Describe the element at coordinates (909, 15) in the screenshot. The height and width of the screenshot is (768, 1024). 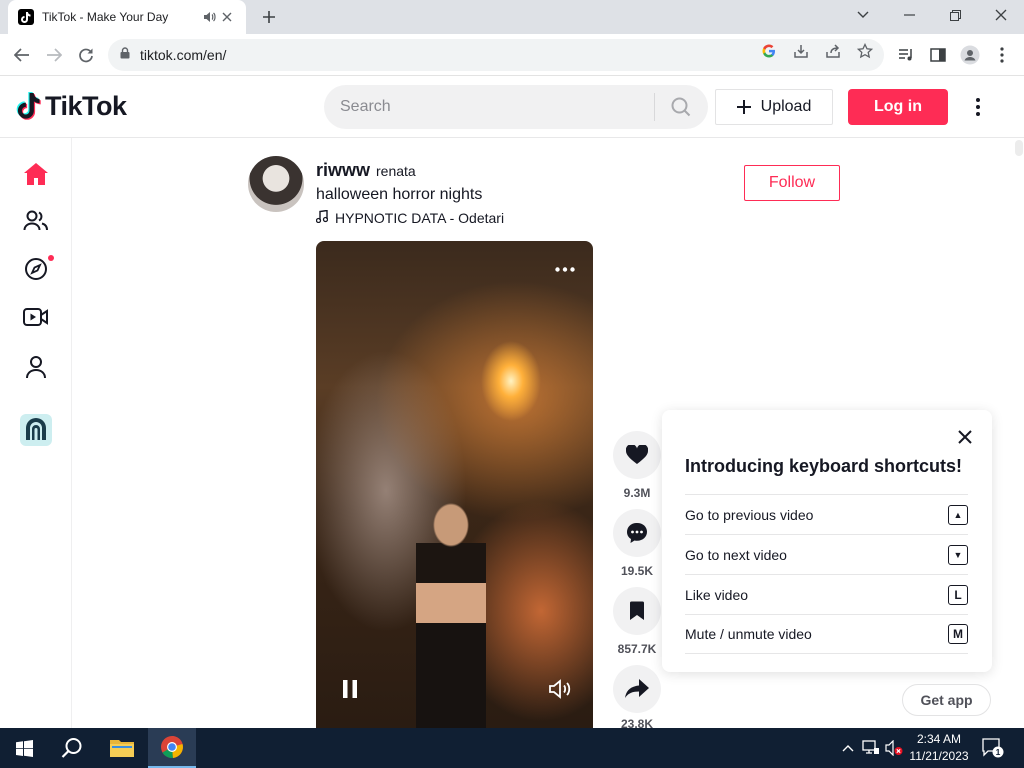
I see `minimize-icon` at that location.